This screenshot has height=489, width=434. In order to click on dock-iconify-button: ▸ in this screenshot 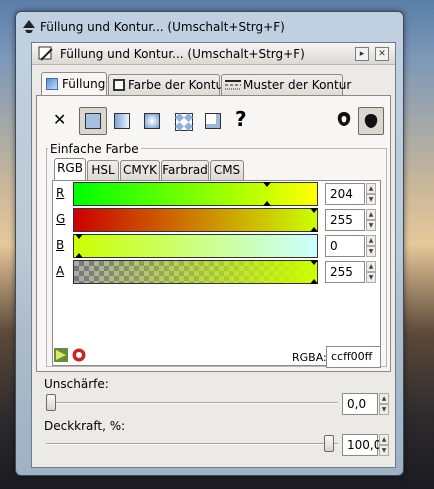, I will do `click(362, 54)`.